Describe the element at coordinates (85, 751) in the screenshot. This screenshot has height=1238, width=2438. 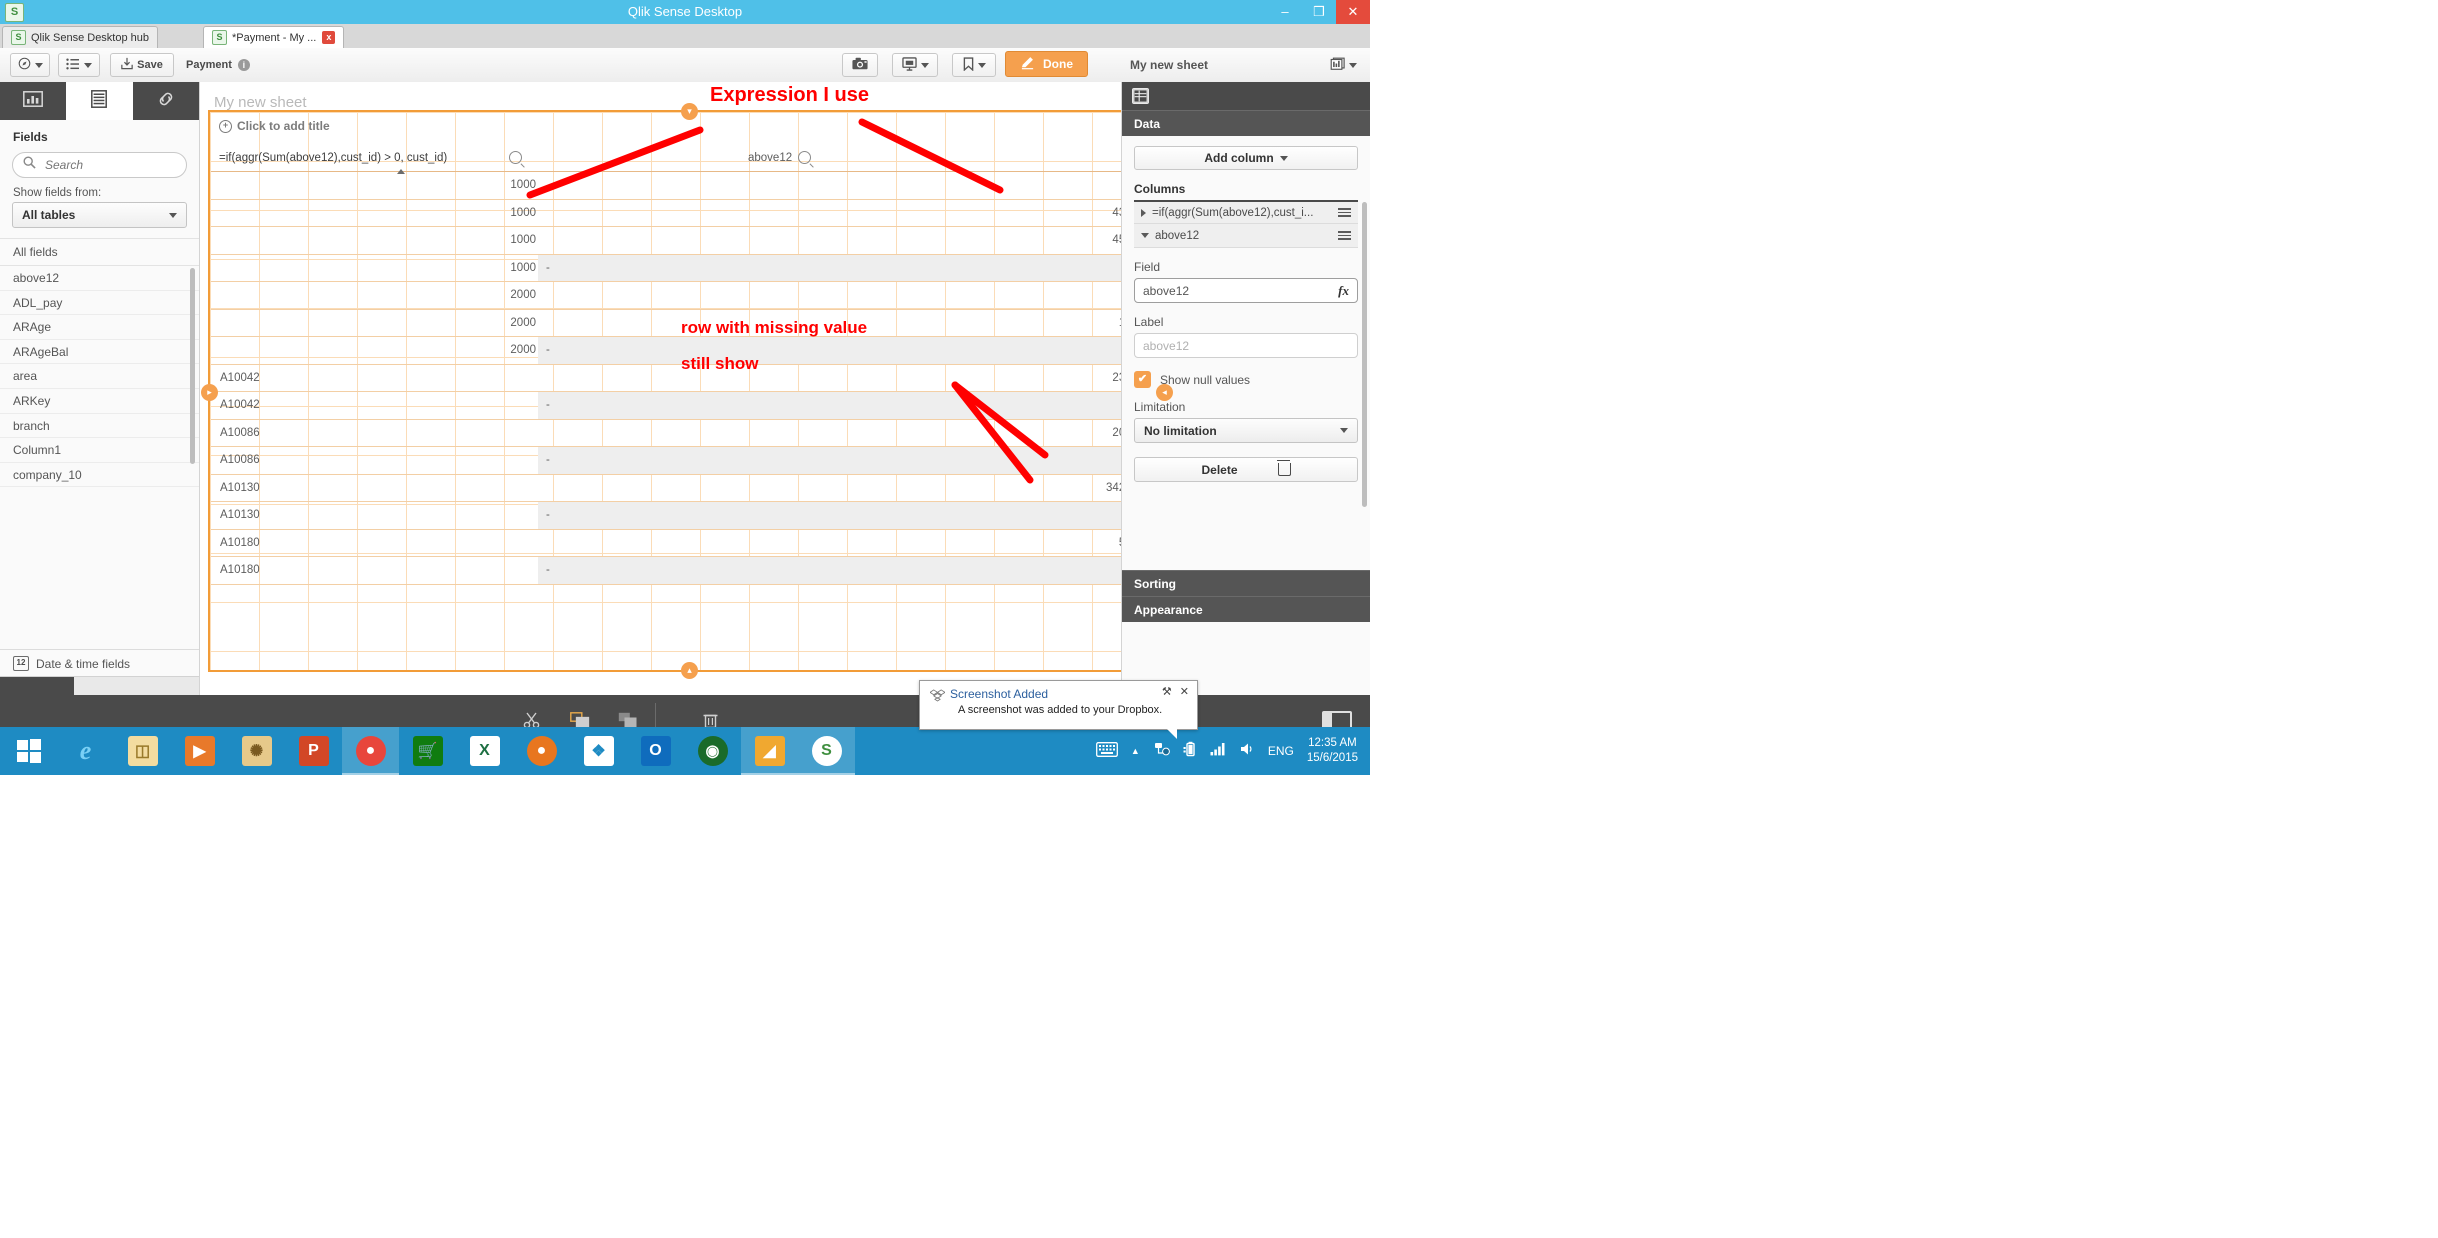
I see `internet-explorer-button: e` at that location.